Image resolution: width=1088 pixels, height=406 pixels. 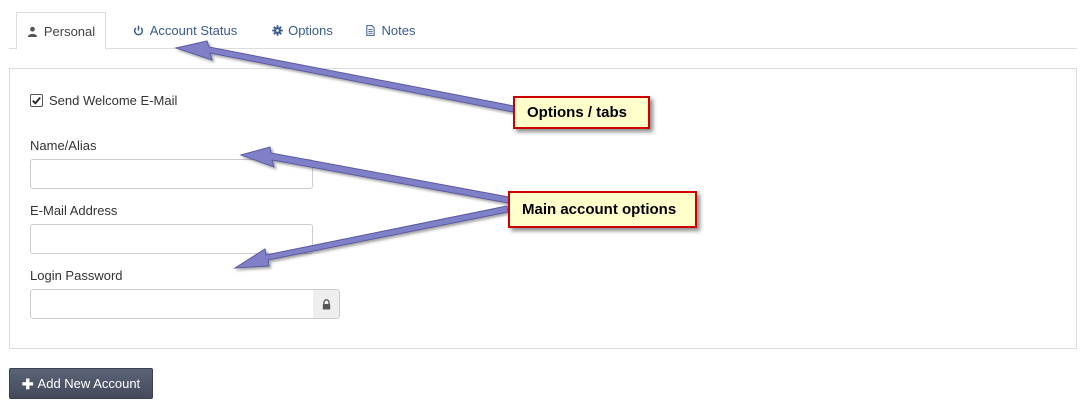 I want to click on password-lock-addon, so click(x=326, y=304).